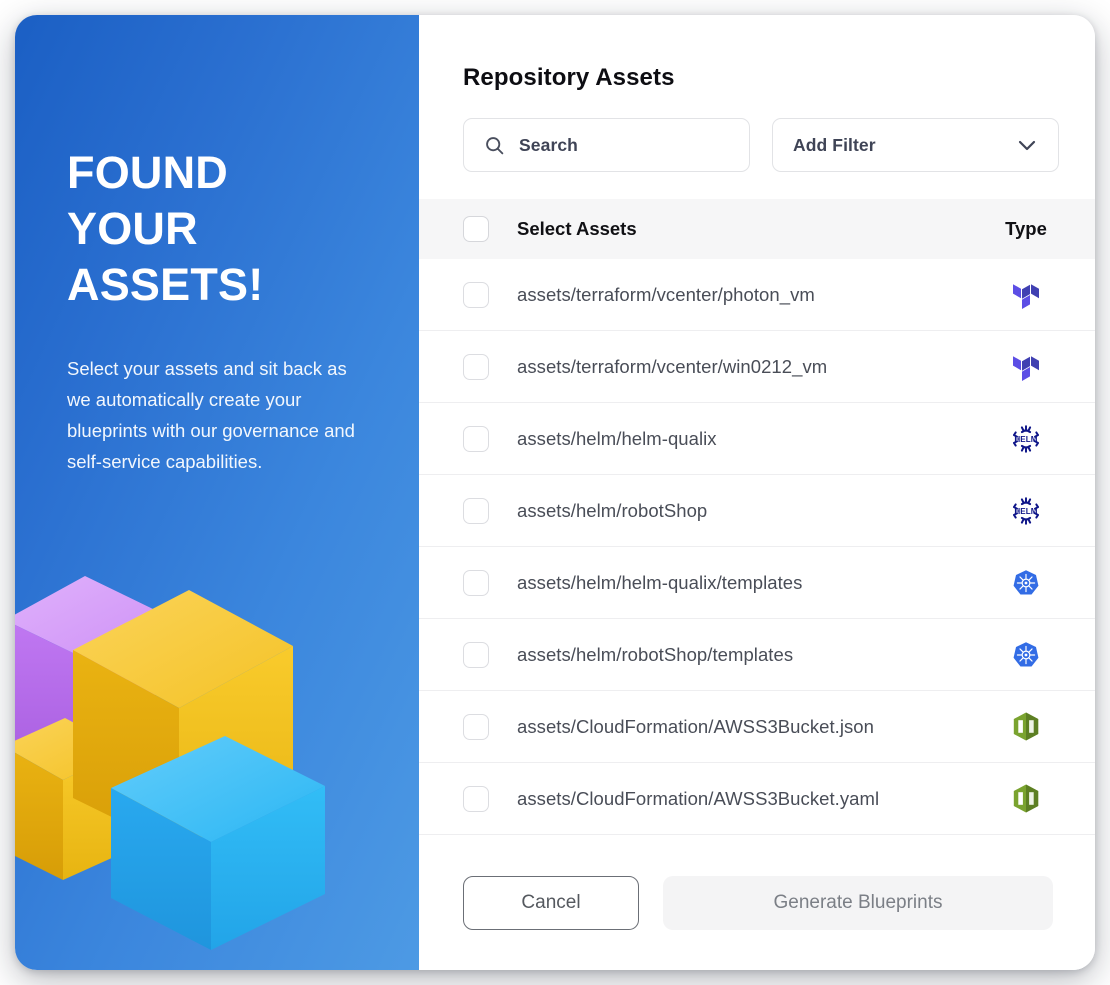 Image resolution: width=1110 pixels, height=985 pixels. What do you see at coordinates (551, 903) in the screenshot?
I see `cancel-button: Cancel` at bounding box center [551, 903].